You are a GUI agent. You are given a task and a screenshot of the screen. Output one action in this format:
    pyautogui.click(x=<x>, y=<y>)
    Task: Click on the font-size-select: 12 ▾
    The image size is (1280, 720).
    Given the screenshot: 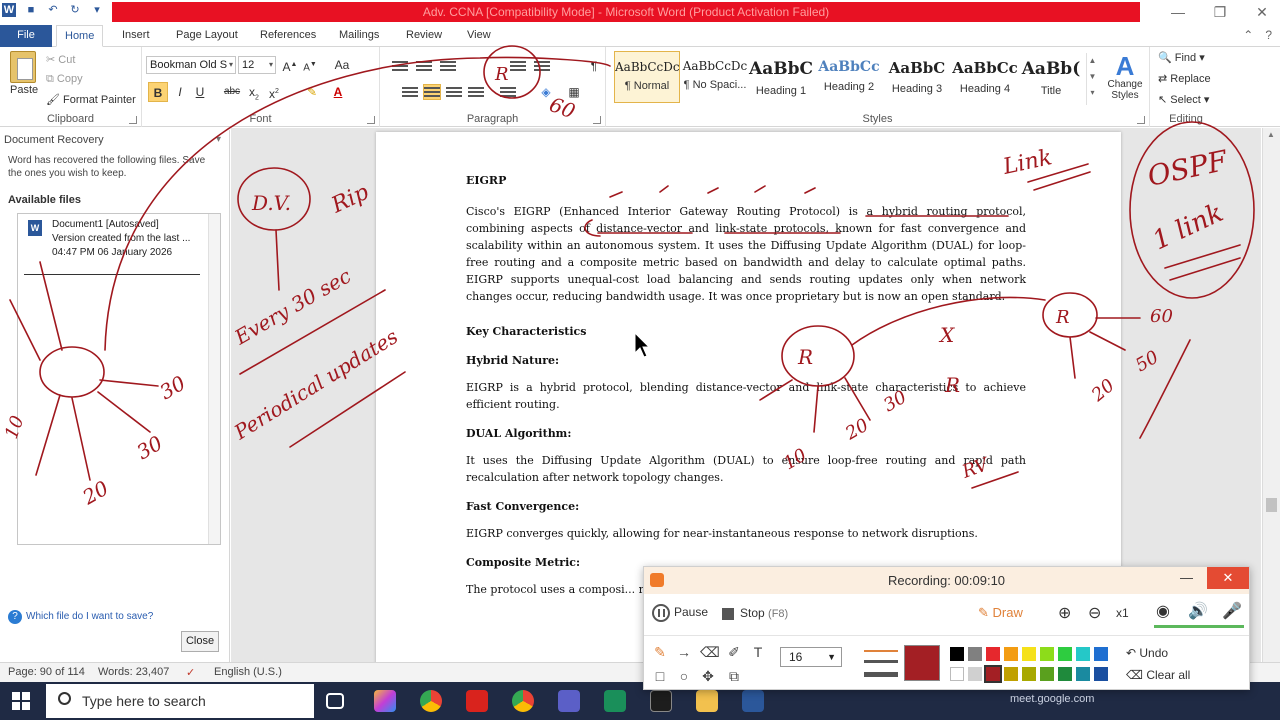 What is the action you would take?
    pyautogui.click(x=257, y=65)
    